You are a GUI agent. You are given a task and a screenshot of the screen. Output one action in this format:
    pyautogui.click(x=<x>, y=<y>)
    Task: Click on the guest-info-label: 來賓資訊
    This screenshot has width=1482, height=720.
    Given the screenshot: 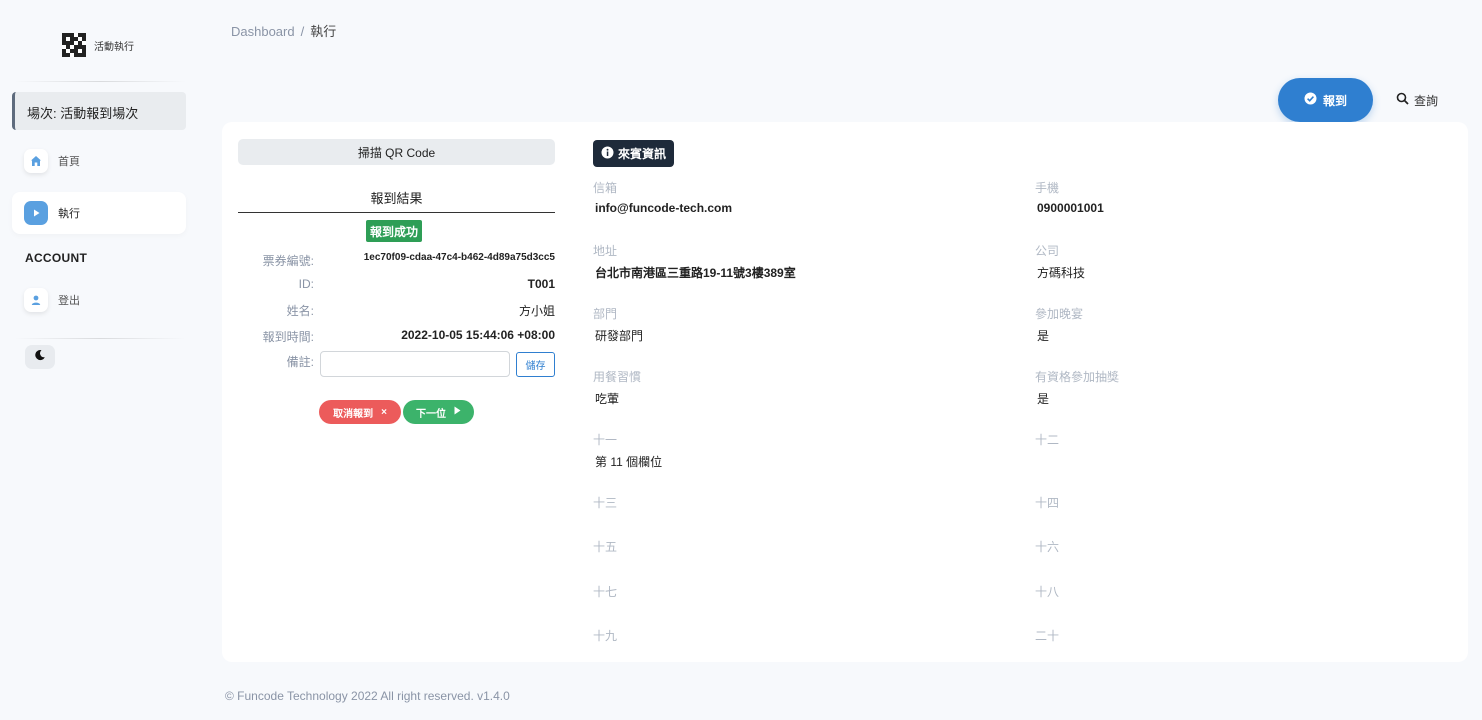 What is the action you would take?
    pyautogui.click(x=642, y=154)
    